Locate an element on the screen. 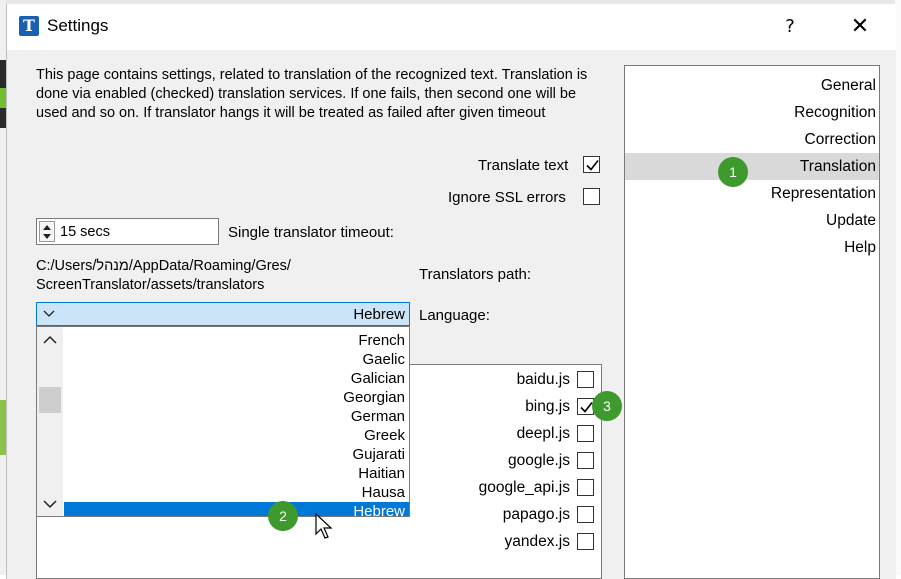  translator-name: papago.js is located at coordinates (536, 514).